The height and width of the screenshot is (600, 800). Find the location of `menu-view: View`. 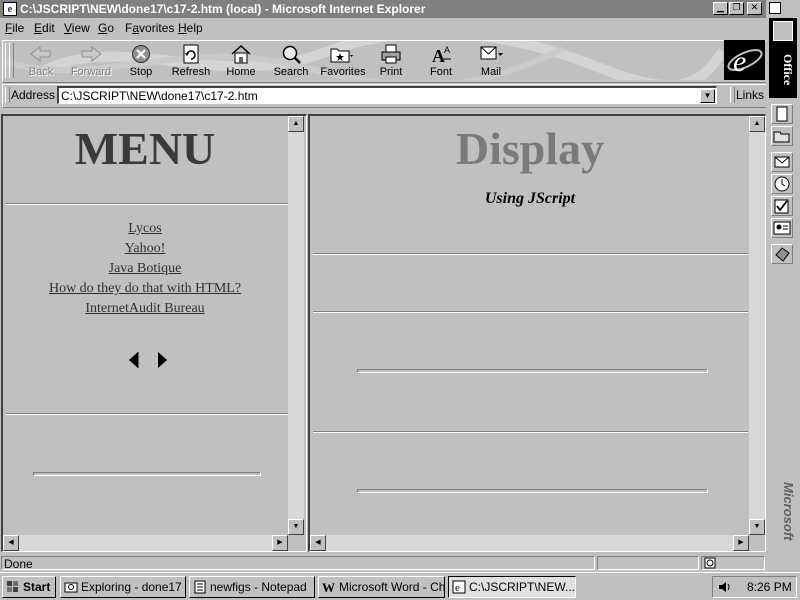

menu-view: View is located at coordinates (77, 28).